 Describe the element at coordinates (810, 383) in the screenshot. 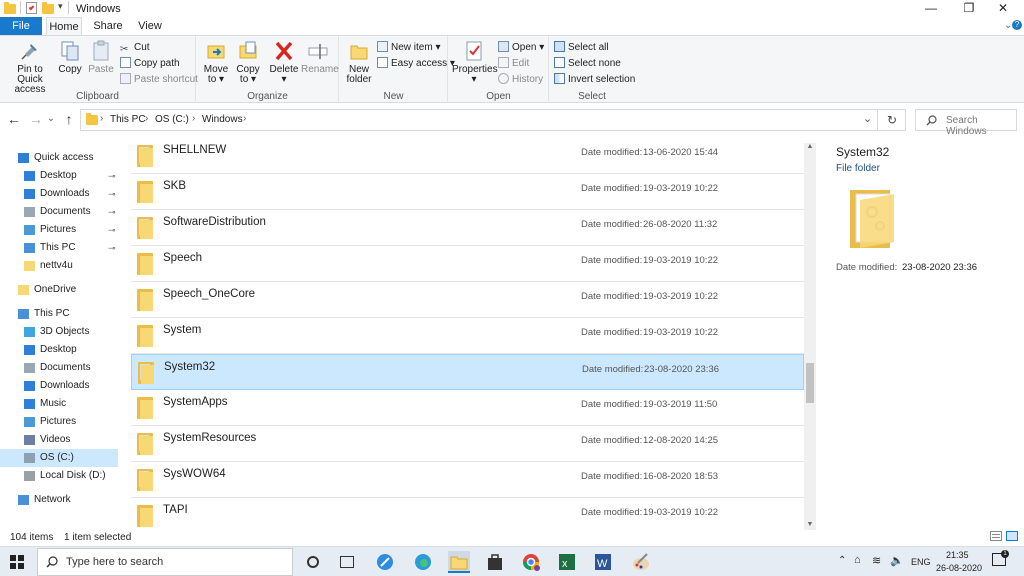

I see `scroll-thumb` at that location.